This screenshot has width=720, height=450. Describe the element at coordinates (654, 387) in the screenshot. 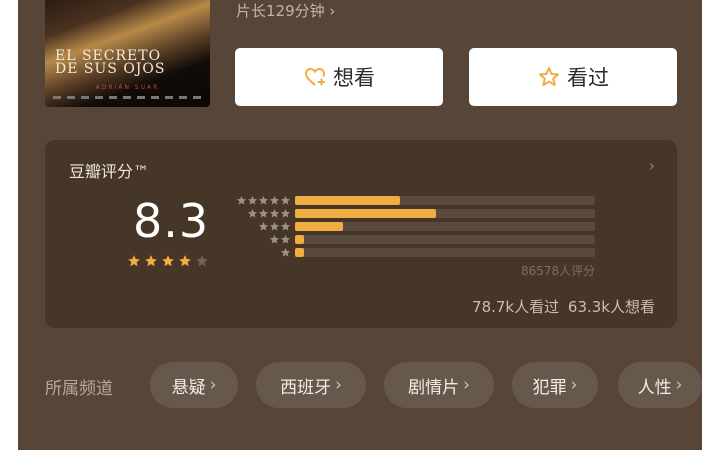

I see `channel-chip-label: 人性` at that location.